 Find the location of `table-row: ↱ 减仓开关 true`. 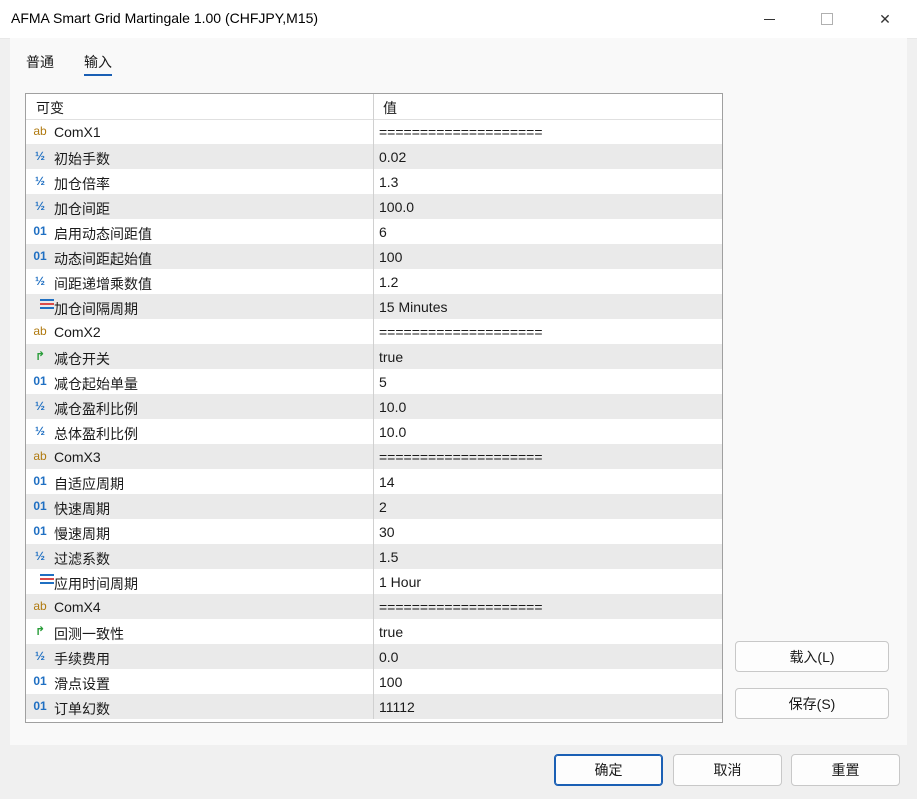

table-row: ↱ 减仓开关 true is located at coordinates (374, 356).